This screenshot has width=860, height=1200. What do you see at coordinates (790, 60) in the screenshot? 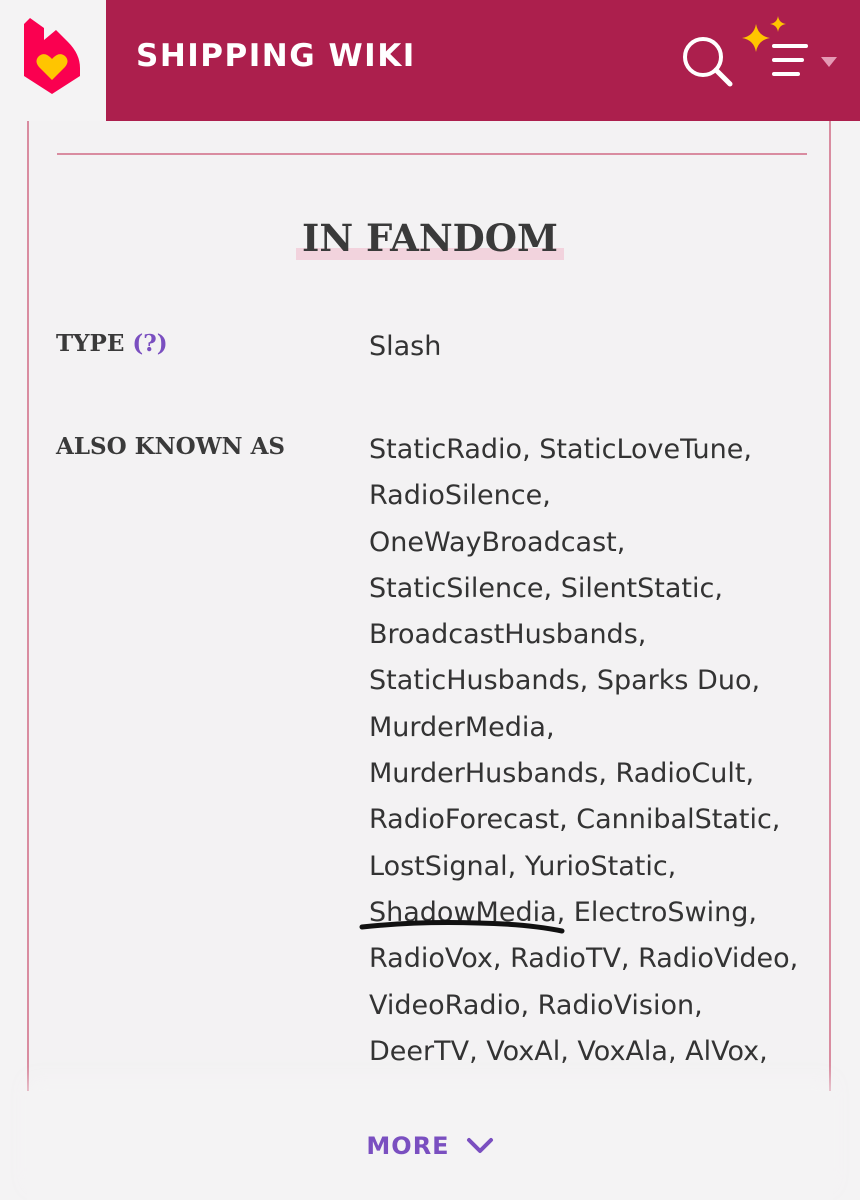
I see `hamburger-menu-icon` at bounding box center [790, 60].